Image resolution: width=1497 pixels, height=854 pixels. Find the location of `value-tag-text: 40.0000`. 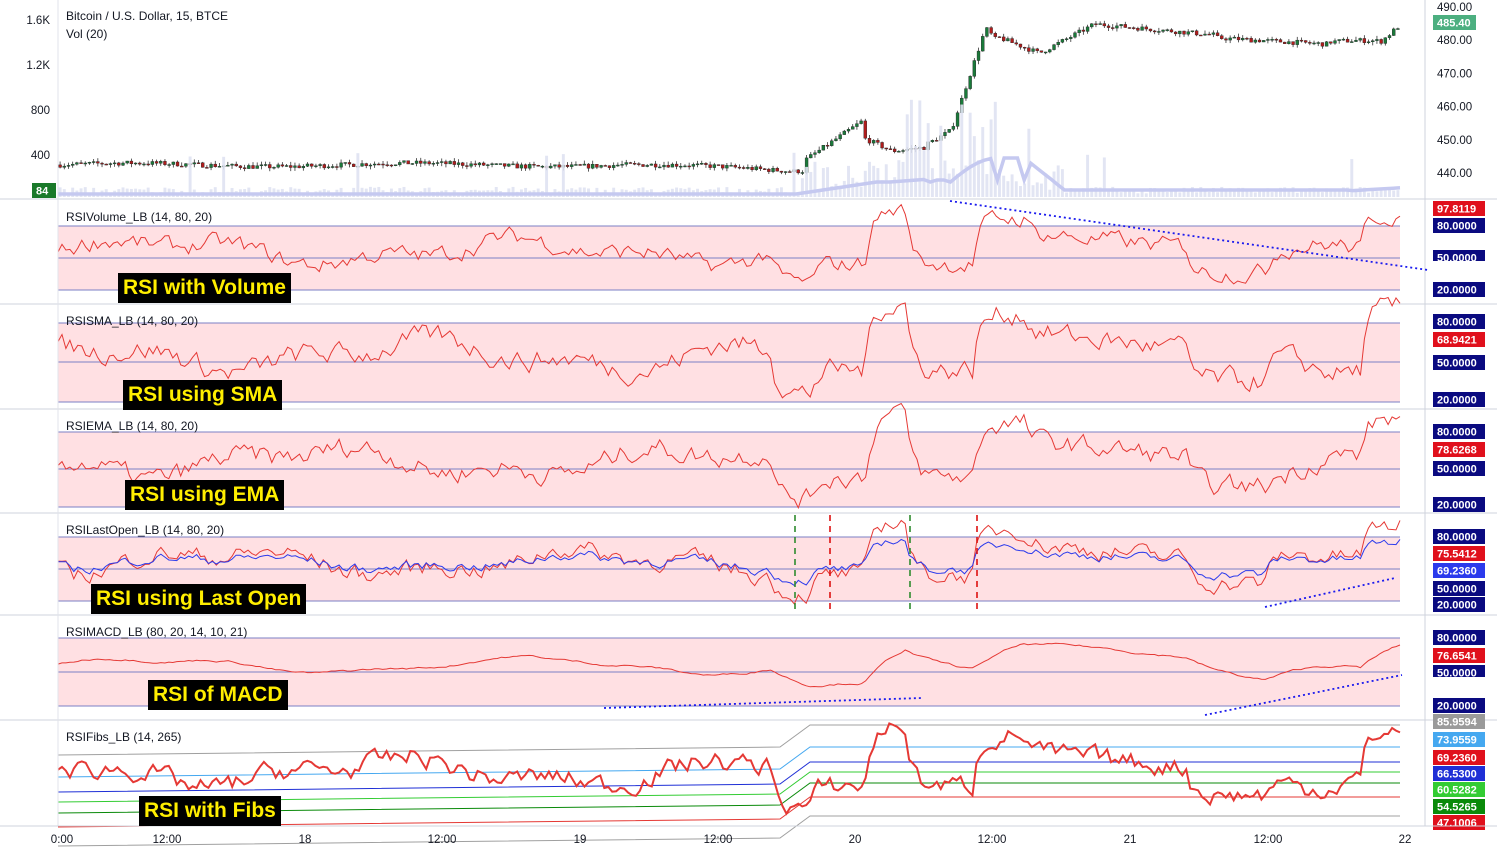

value-tag-text: 40.0000 is located at coordinates (1457, 686).